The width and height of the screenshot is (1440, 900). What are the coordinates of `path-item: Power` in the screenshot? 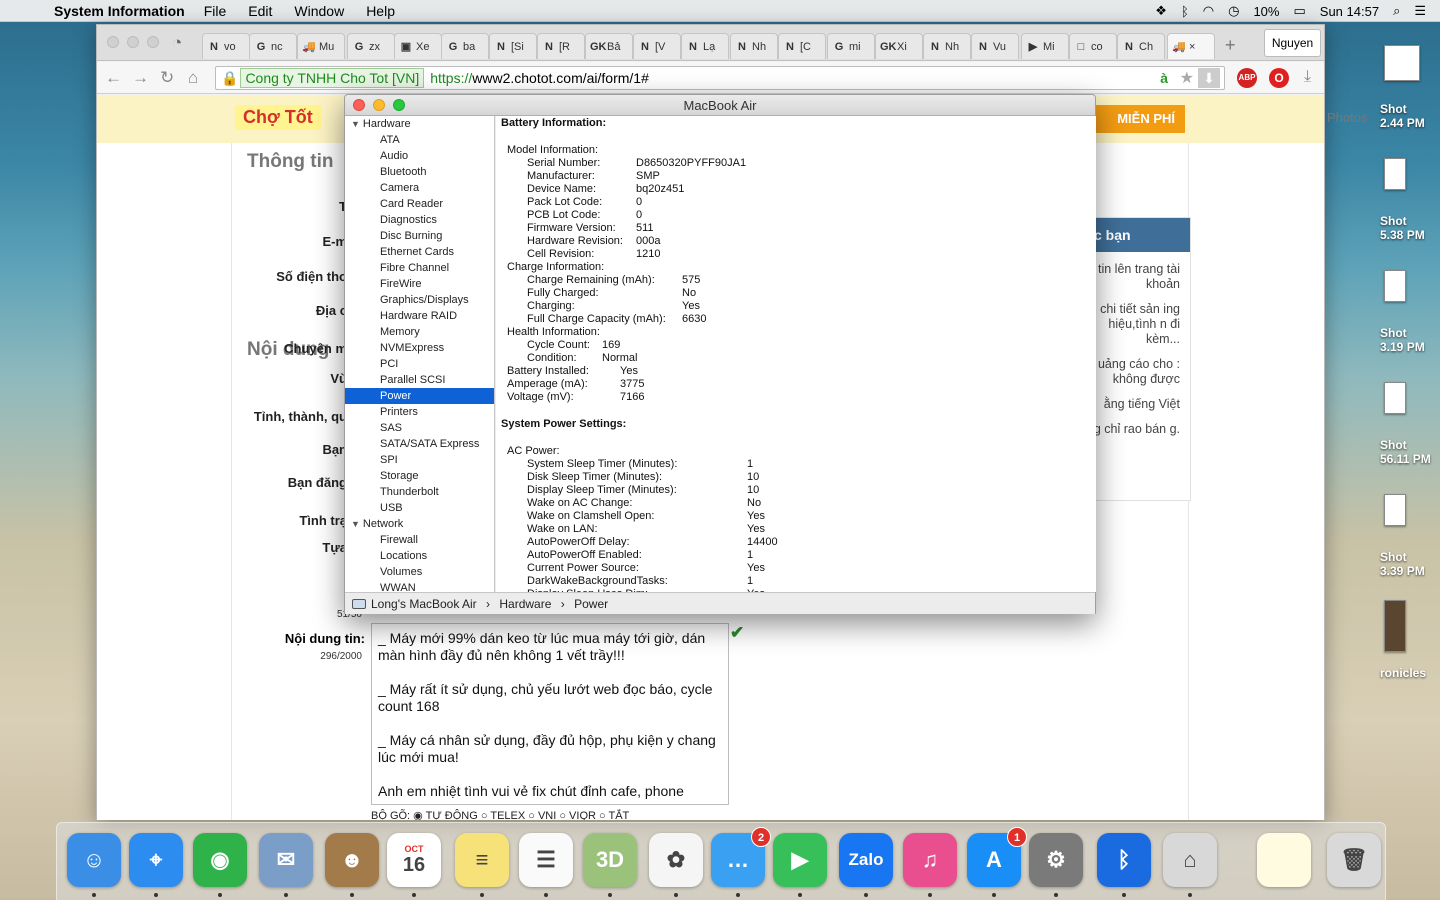 It's located at (591, 604).